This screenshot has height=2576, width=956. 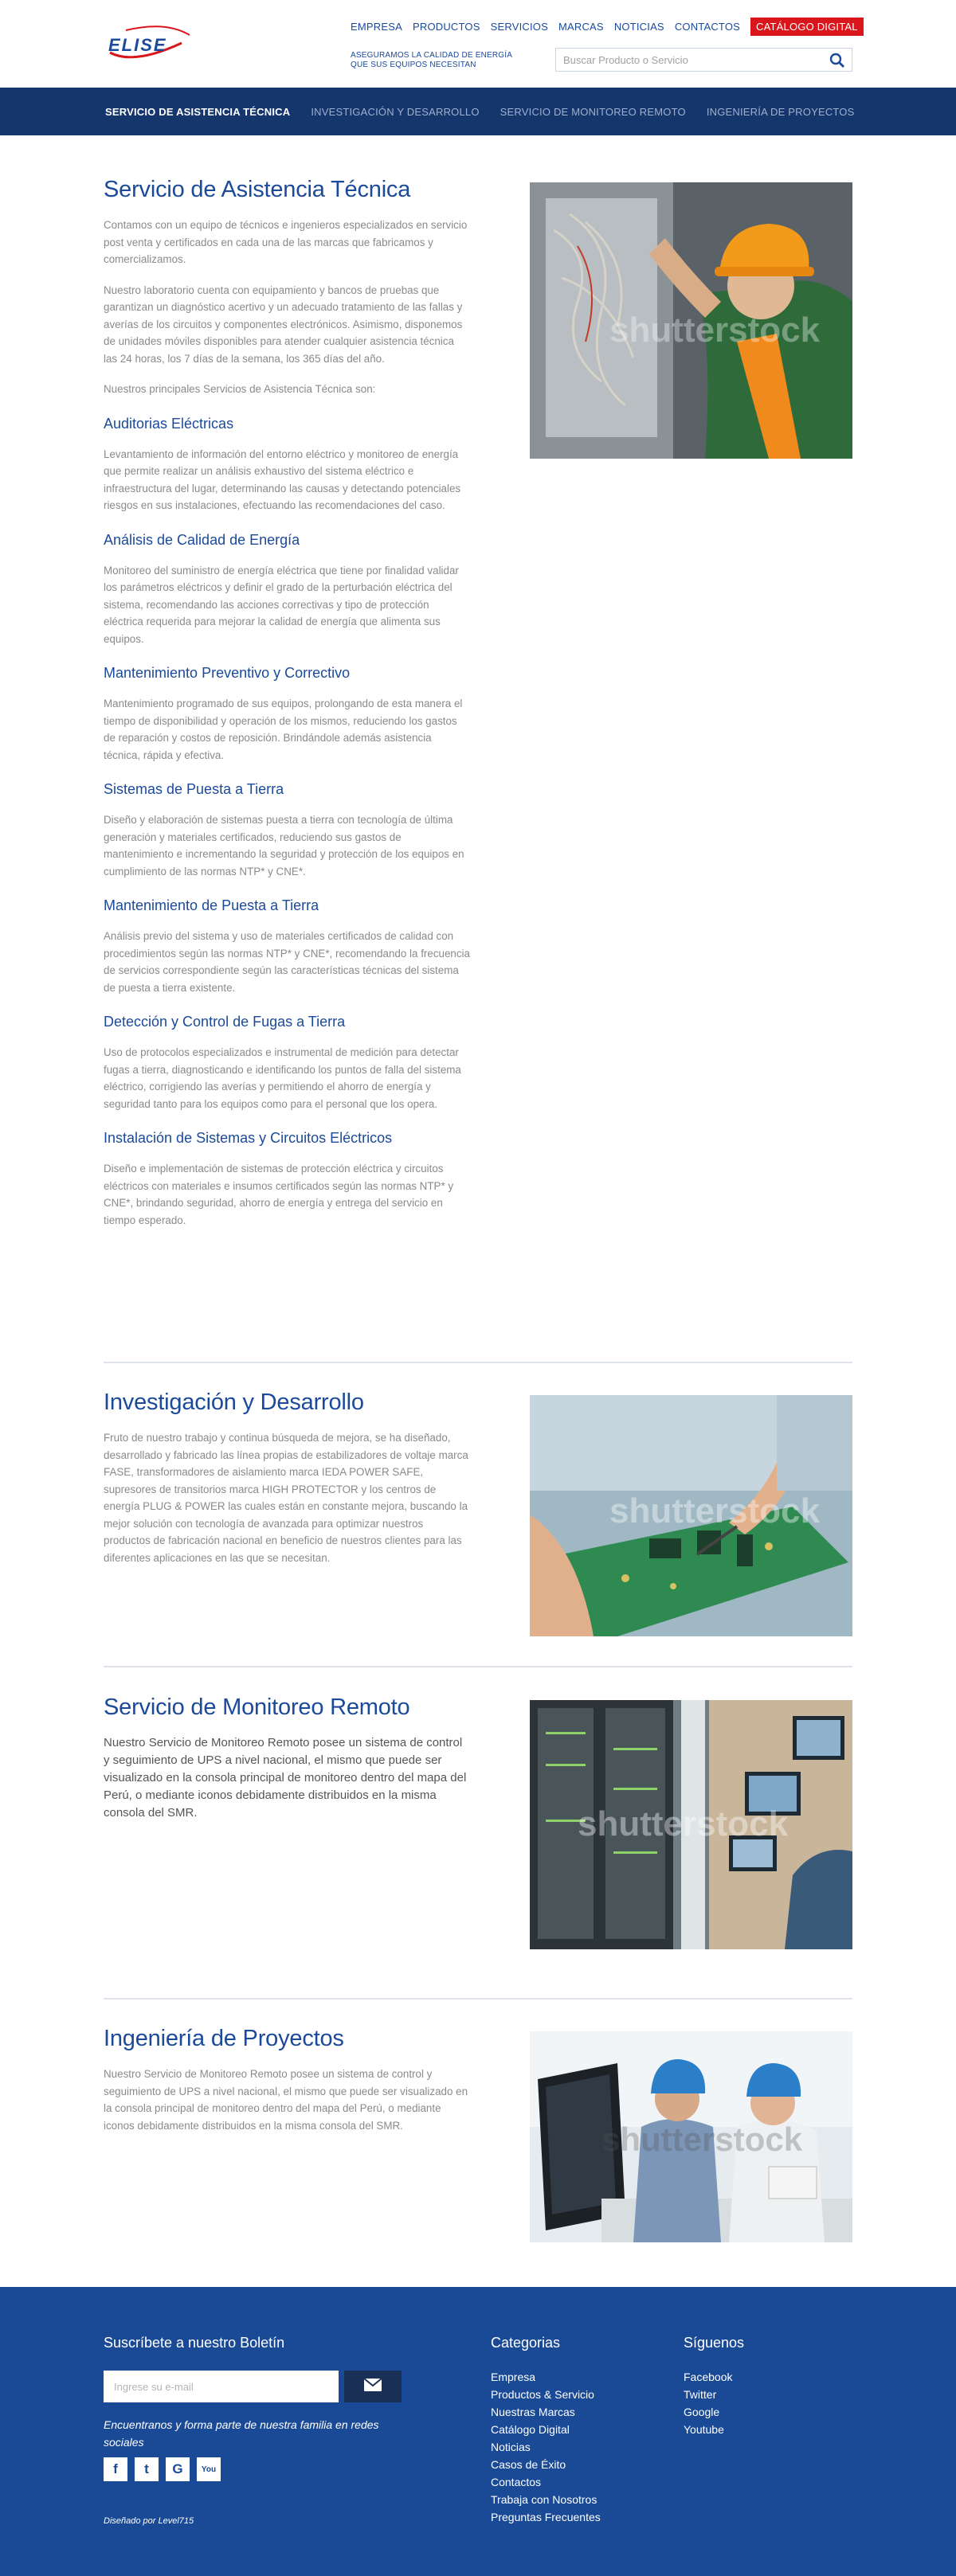 What do you see at coordinates (546, 2464) in the screenshot?
I see `footer-link-casos: Casos de Éxito` at bounding box center [546, 2464].